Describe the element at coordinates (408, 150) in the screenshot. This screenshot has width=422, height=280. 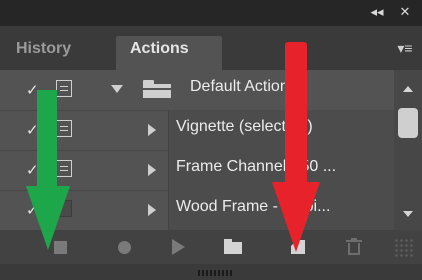
I see `vertical-scrollbar` at that location.